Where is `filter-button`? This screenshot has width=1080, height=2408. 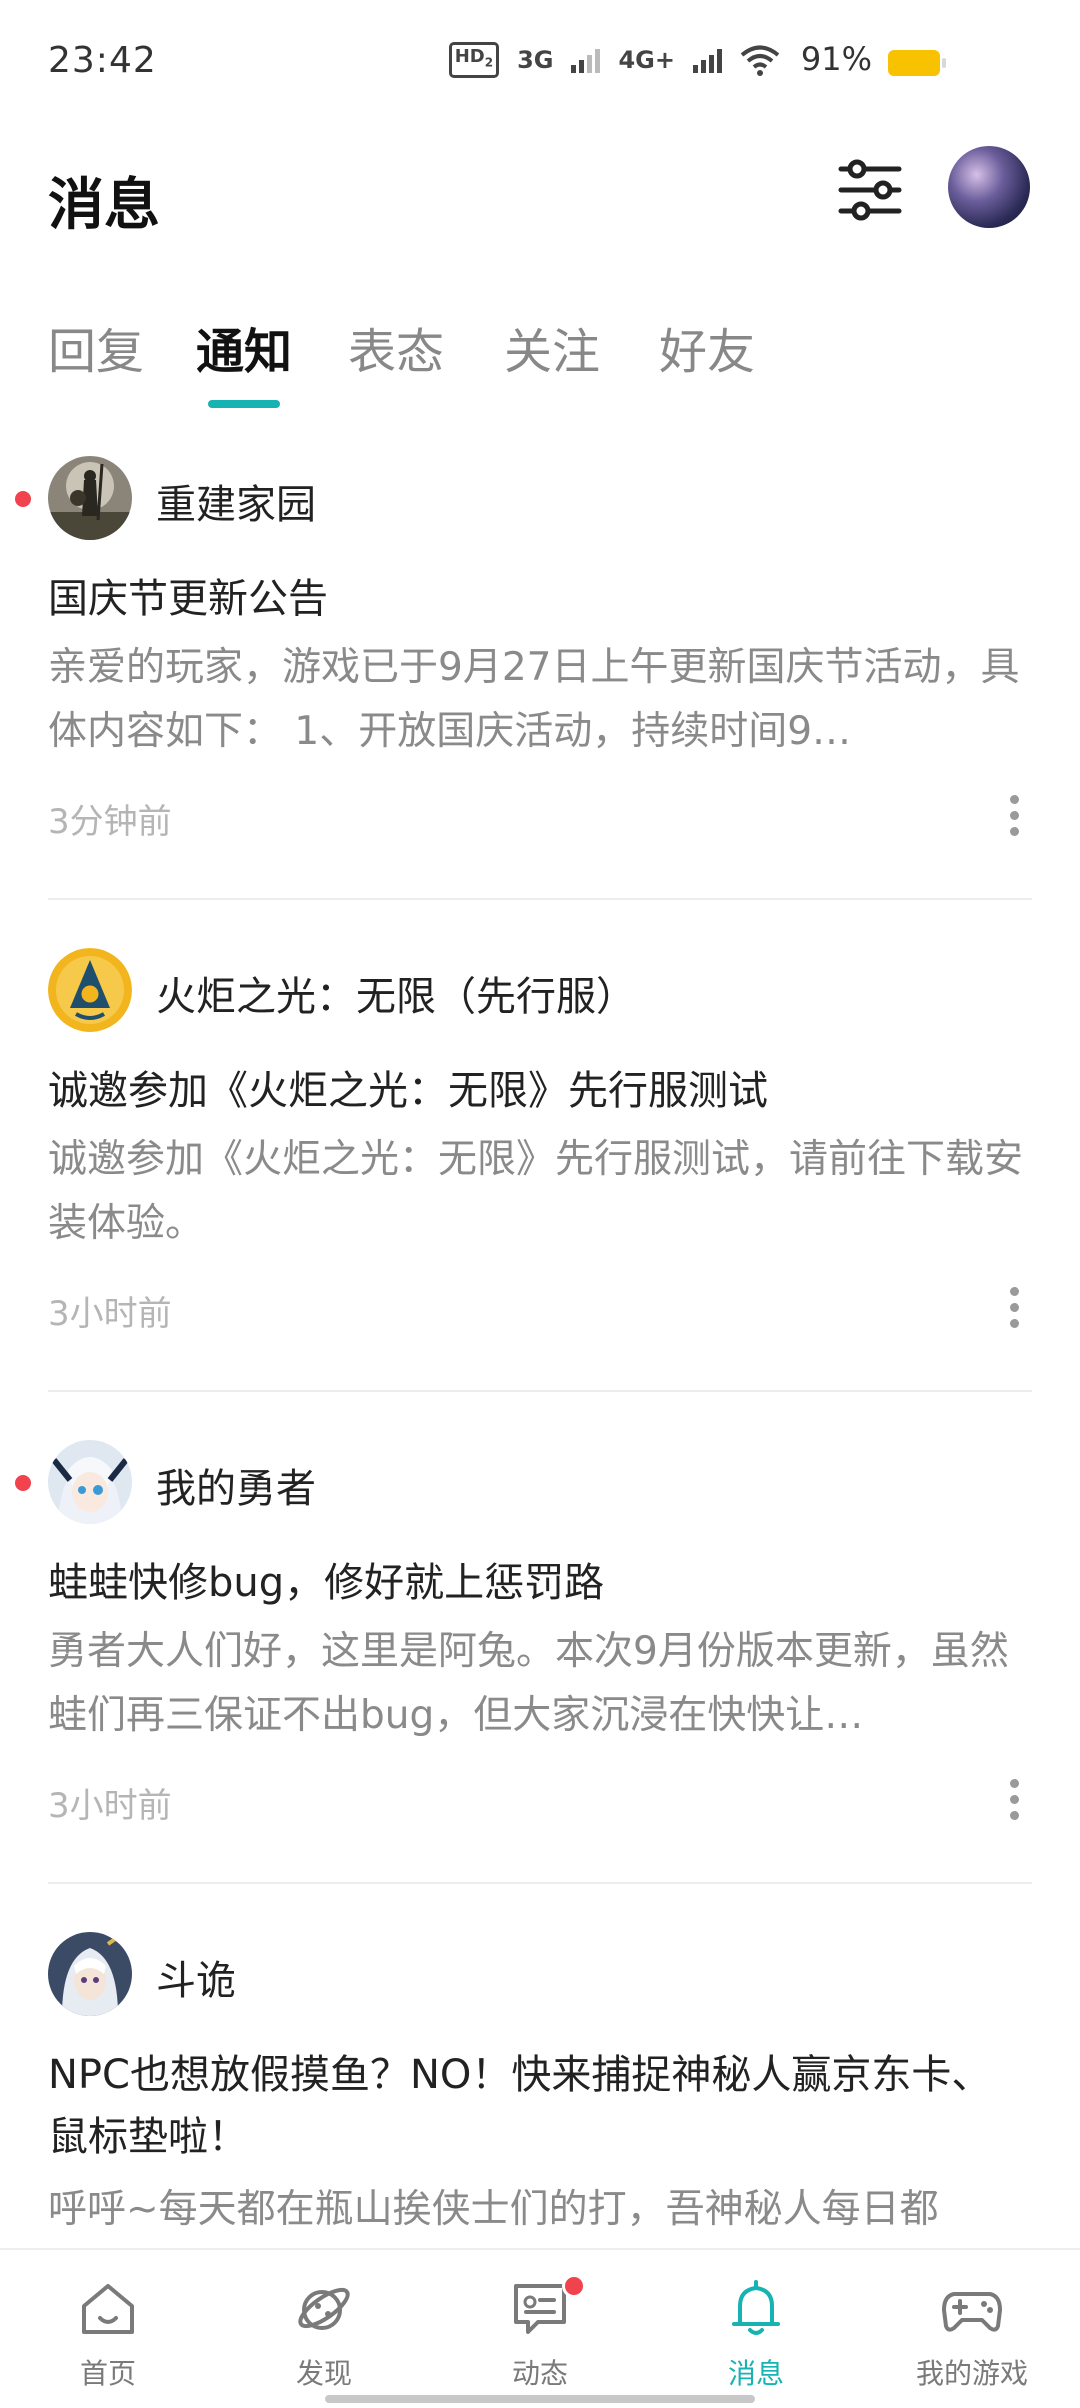 filter-button is located at coordinates (870, 190).